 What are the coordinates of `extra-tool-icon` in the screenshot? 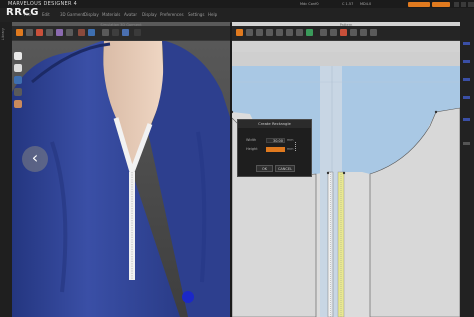 It's located at (137, 32).